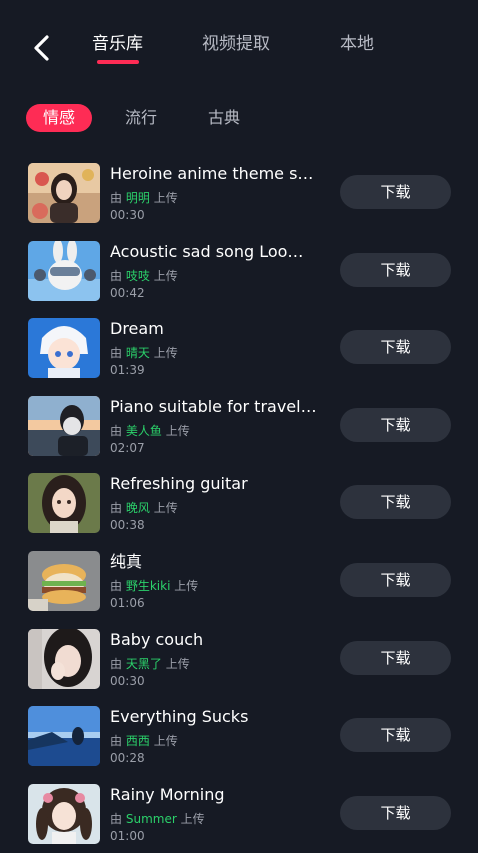 This screenshot has height=853, width=478. Describe the element at coordinates (143, 663) in the screenshot. I see `uploader-name: 天黑了` at that location.